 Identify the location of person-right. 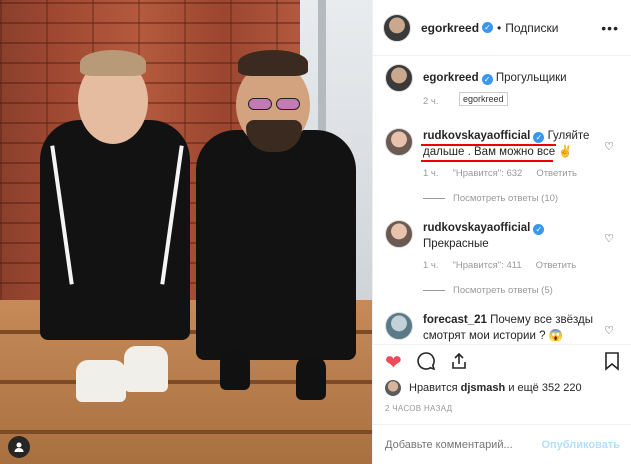
(276, 245).